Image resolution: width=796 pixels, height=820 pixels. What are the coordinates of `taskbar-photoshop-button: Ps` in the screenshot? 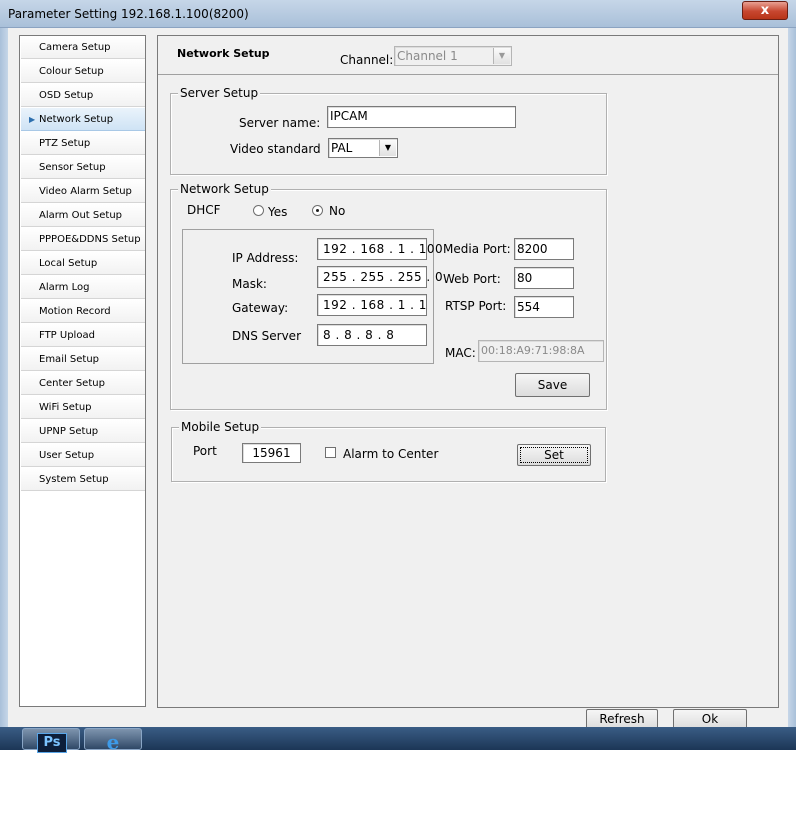 It's located at (51, 740).